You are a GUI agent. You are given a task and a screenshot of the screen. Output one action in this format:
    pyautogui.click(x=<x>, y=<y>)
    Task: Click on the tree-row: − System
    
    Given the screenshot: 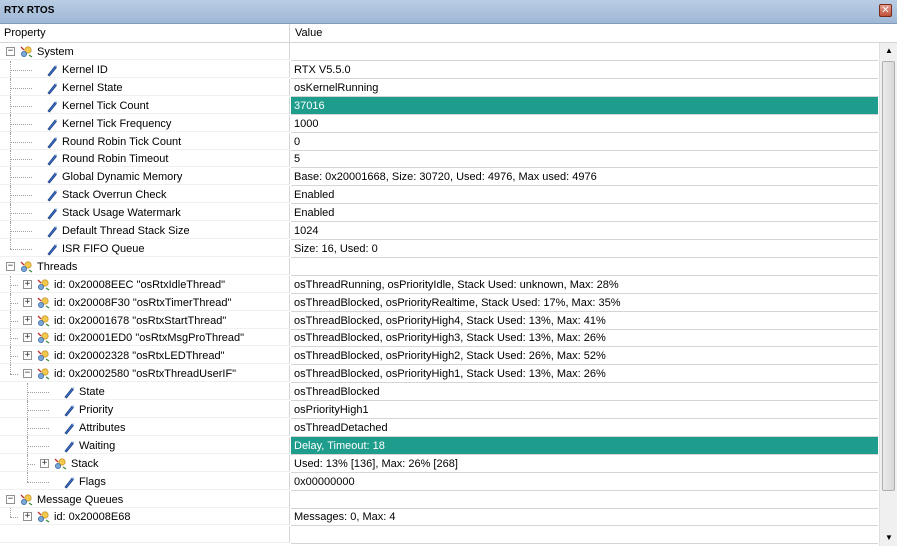 What is the action you would take?
    pyautogui.click(x=439, y=52)
    